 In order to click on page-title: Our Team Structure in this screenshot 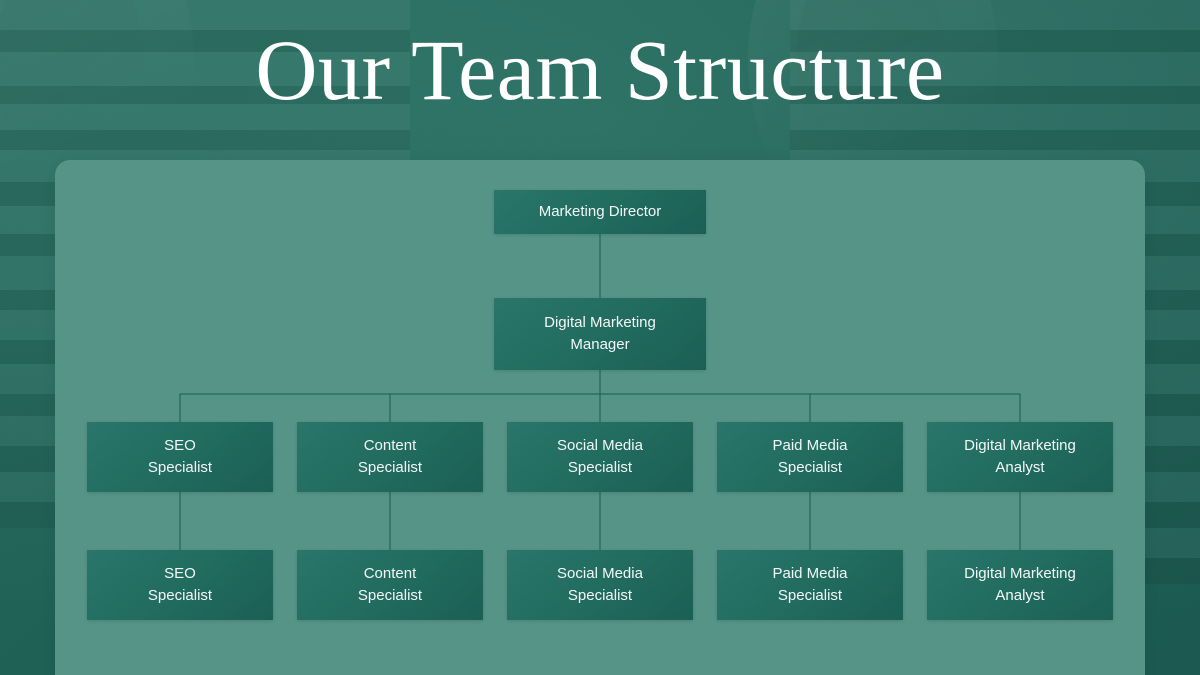, I will do `click(600, 70)`.